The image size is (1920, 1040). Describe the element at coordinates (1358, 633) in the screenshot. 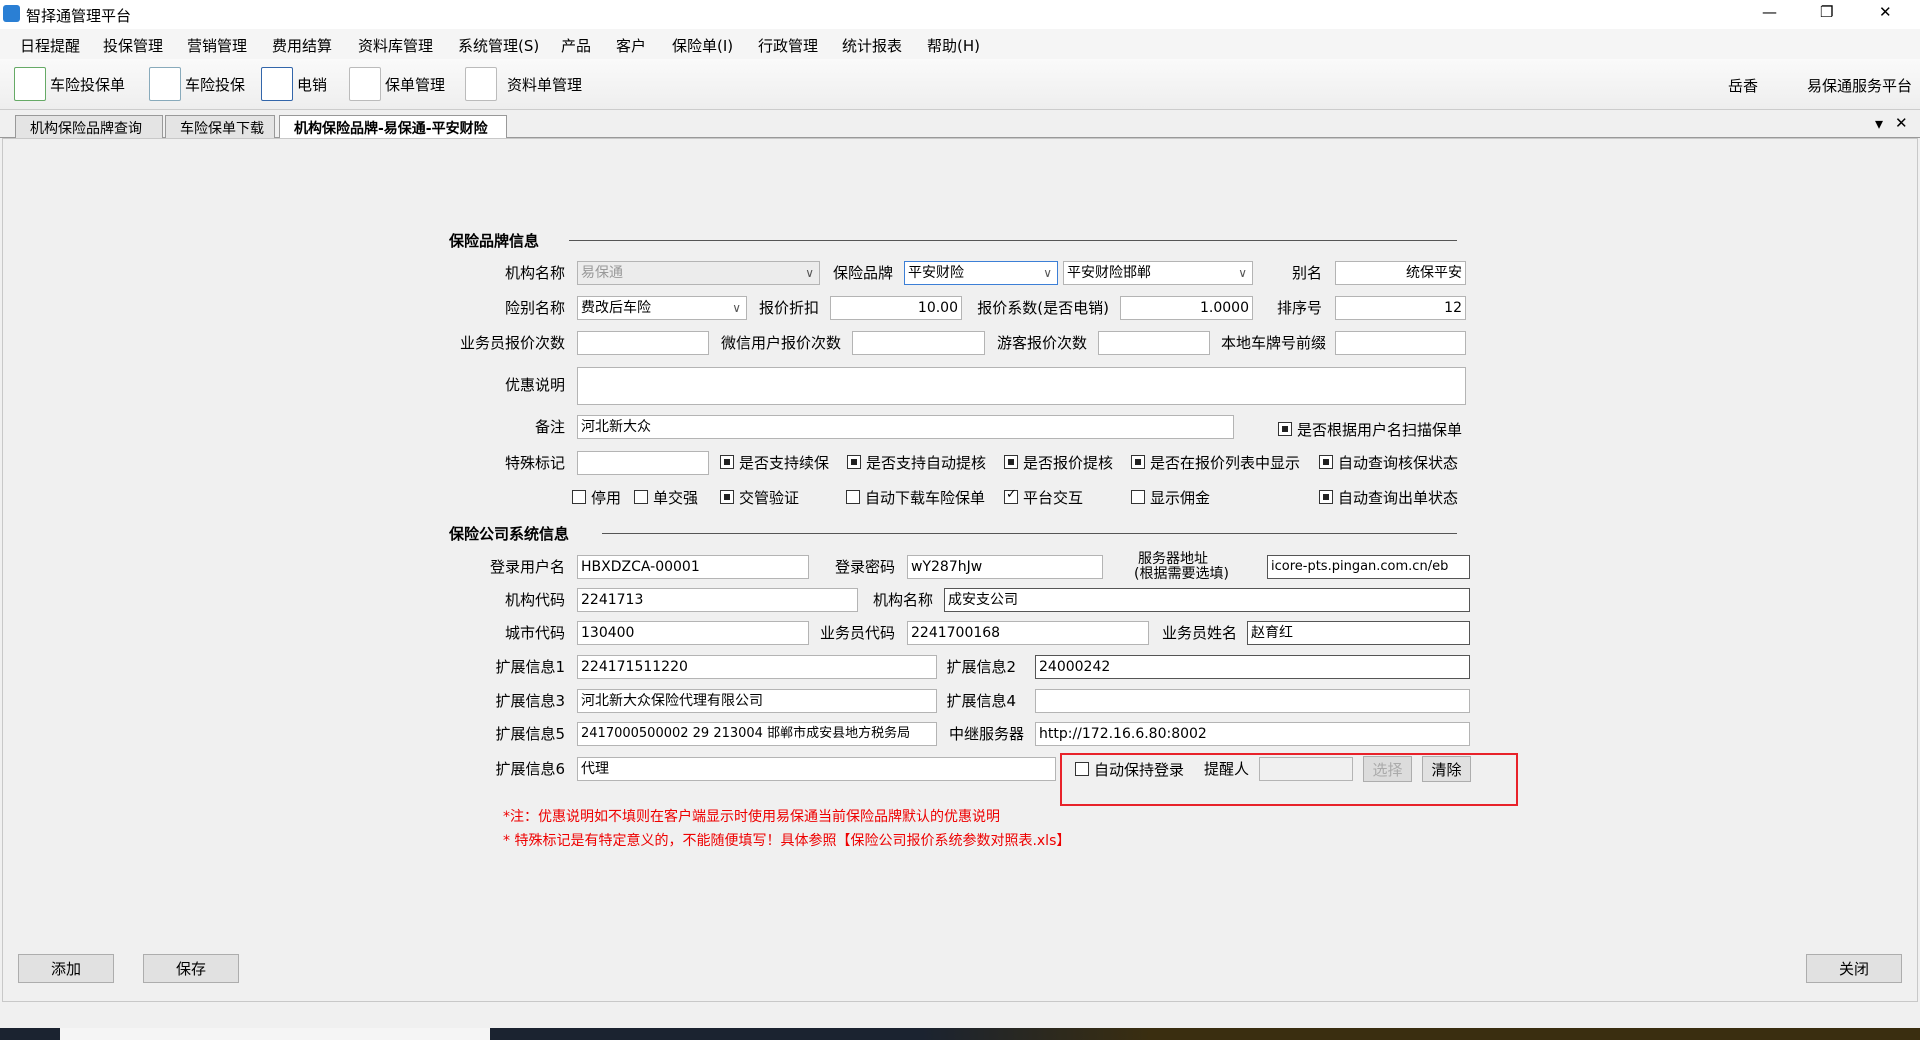

I see `agent-name-input: 赵育红` at that location.